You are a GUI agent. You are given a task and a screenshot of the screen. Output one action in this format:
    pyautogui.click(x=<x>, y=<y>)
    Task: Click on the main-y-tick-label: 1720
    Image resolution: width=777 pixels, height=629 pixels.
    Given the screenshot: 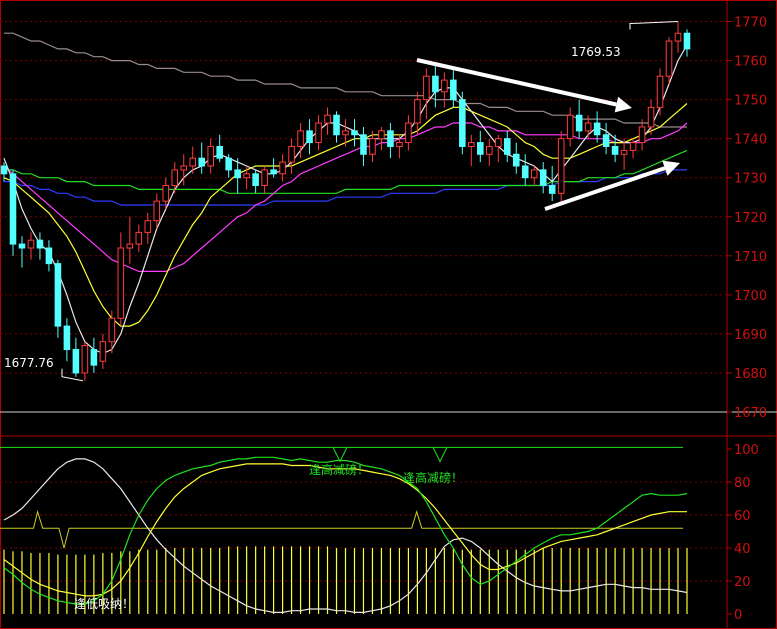 What is the action you would take?
    pyautogui.click(x=750, y=218)
    